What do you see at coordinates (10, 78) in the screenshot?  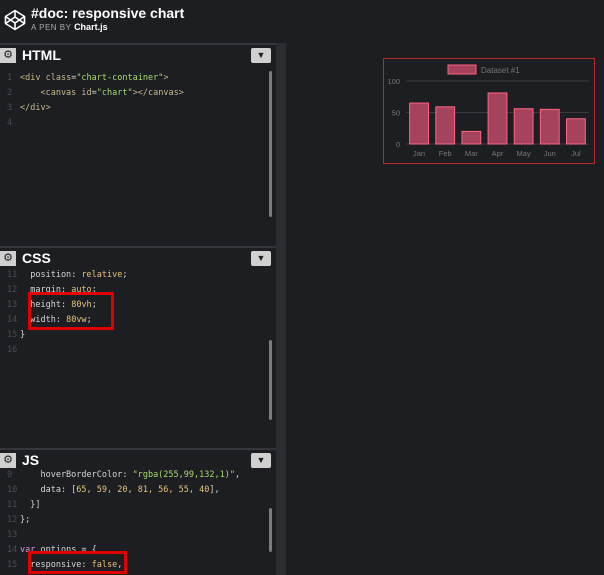 I see `line-number: 1` at bounding box center [10, 78].